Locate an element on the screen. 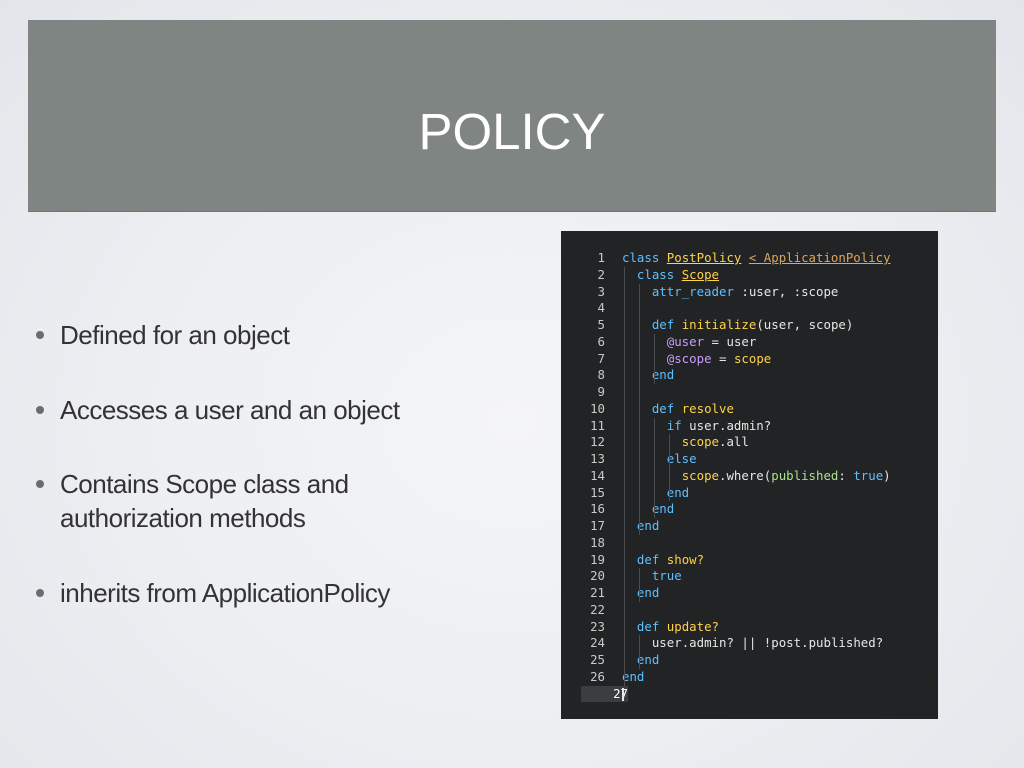  line-number: 13 is located at coordinates (597, 458).